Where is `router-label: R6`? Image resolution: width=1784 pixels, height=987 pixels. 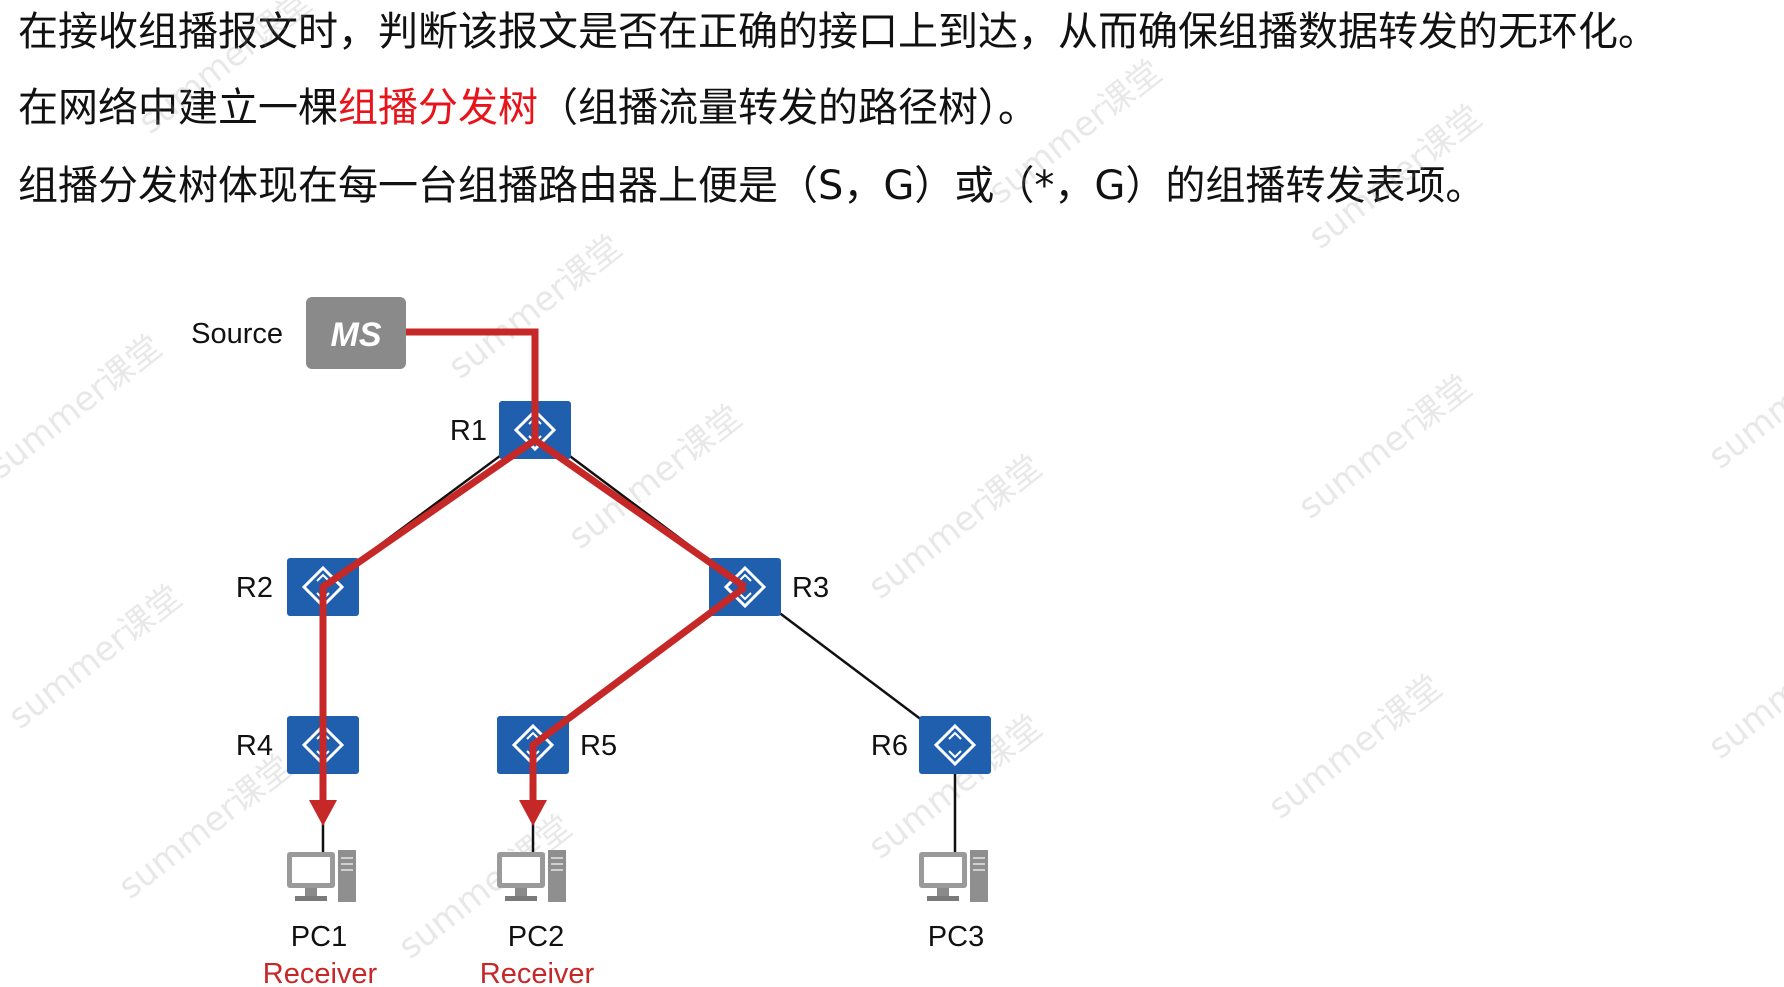 router-label: R6 is located at coordinates (889, 746).